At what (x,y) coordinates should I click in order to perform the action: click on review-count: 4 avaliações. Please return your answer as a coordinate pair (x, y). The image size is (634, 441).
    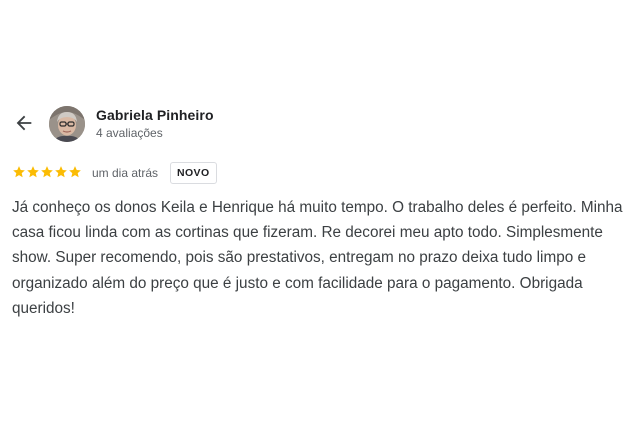
    Looking at the image, I should click on (129, 133).